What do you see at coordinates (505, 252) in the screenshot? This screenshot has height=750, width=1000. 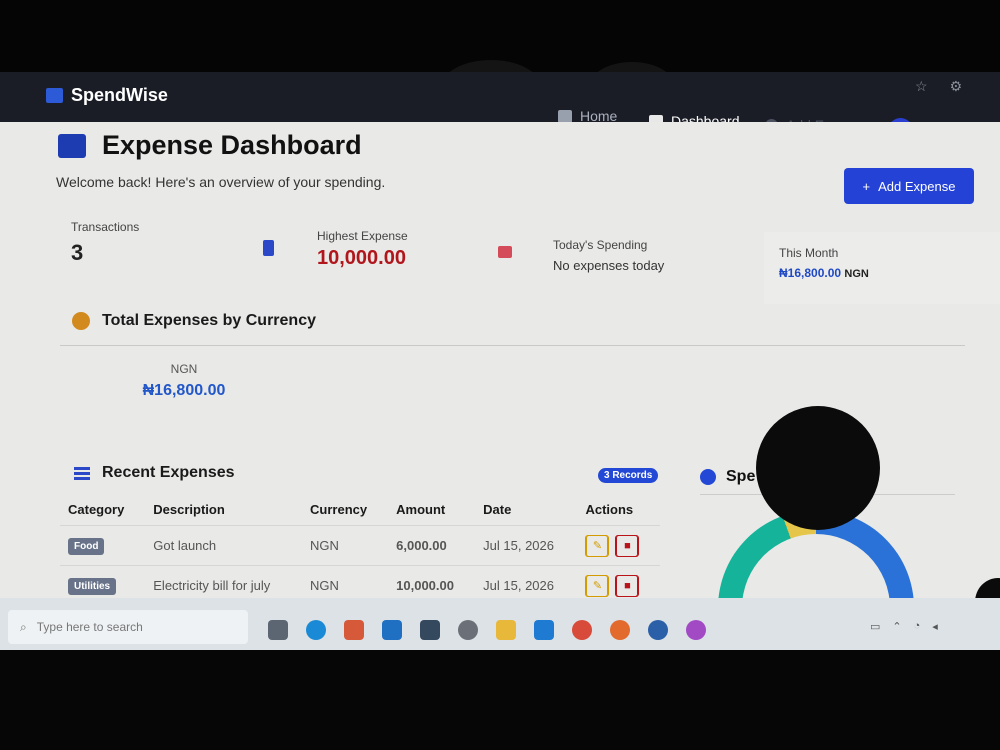 I see `trend-icon` at bounding box center [505, 252].